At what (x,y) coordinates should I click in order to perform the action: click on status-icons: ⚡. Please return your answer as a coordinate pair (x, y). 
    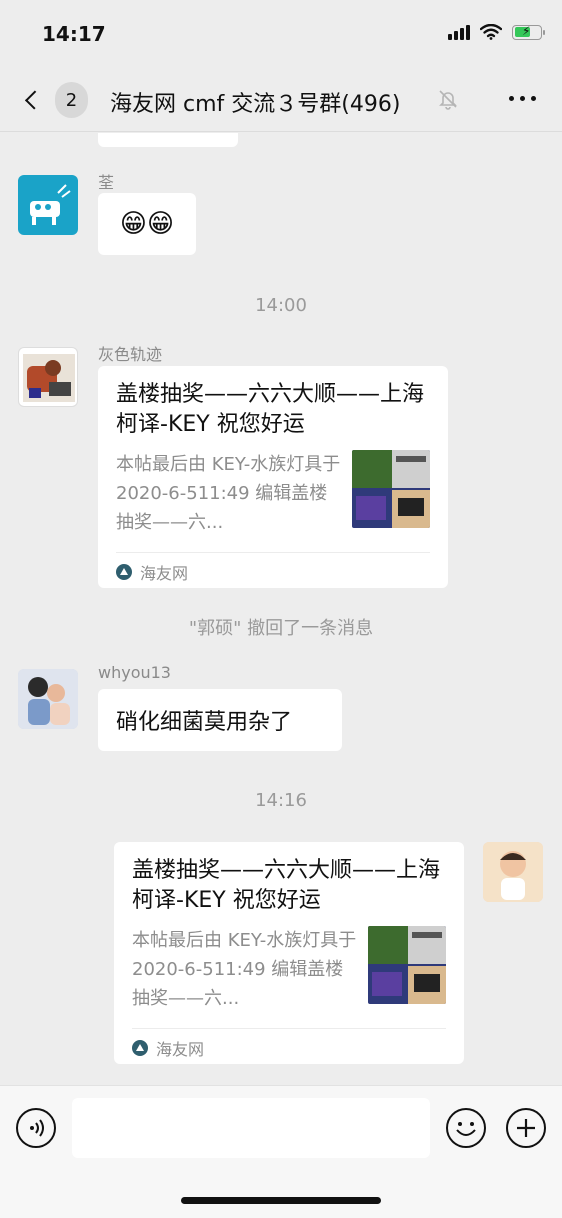
    Looking at the image, I should click on (496, 32).